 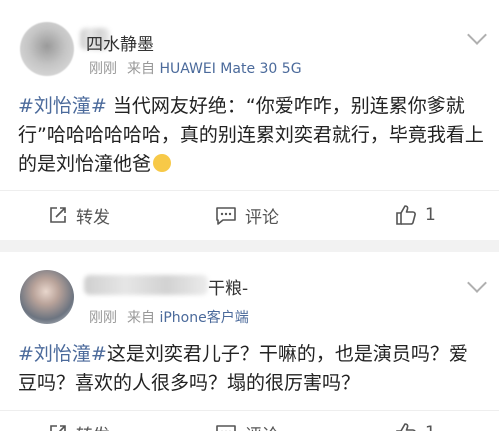 I want to click on post-meta: 刚刚 来自 HUAWEI Mate 30 5G, so click(x=195, y=68).